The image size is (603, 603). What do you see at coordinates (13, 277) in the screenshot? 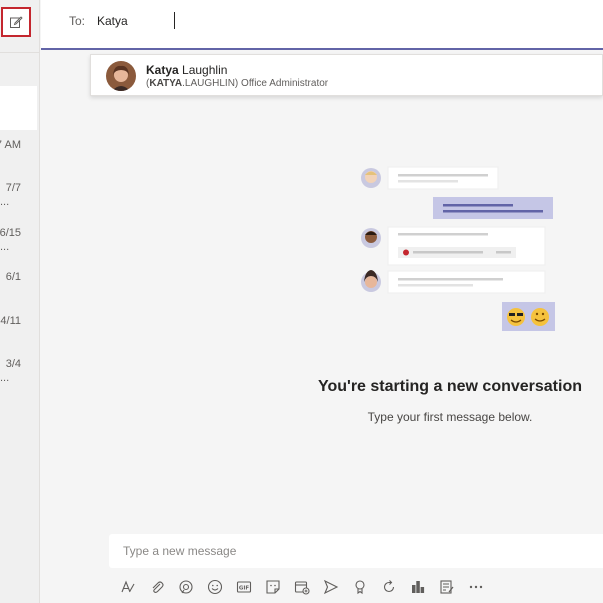
I see `chat-item-time: 6/1` at bounding box center [13, 277].